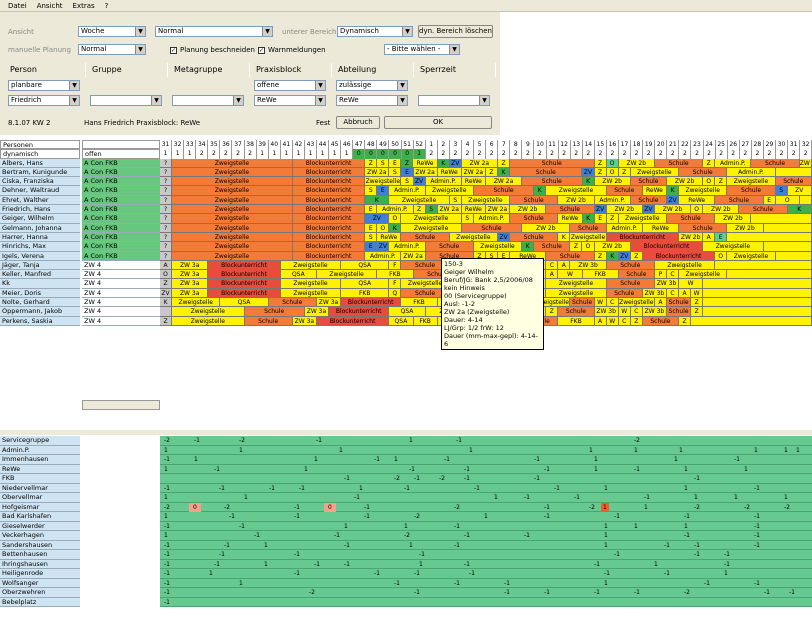  Describe the element at coordinates (395, 265) in the screenshot. I see `plan-cell: F` at that location.